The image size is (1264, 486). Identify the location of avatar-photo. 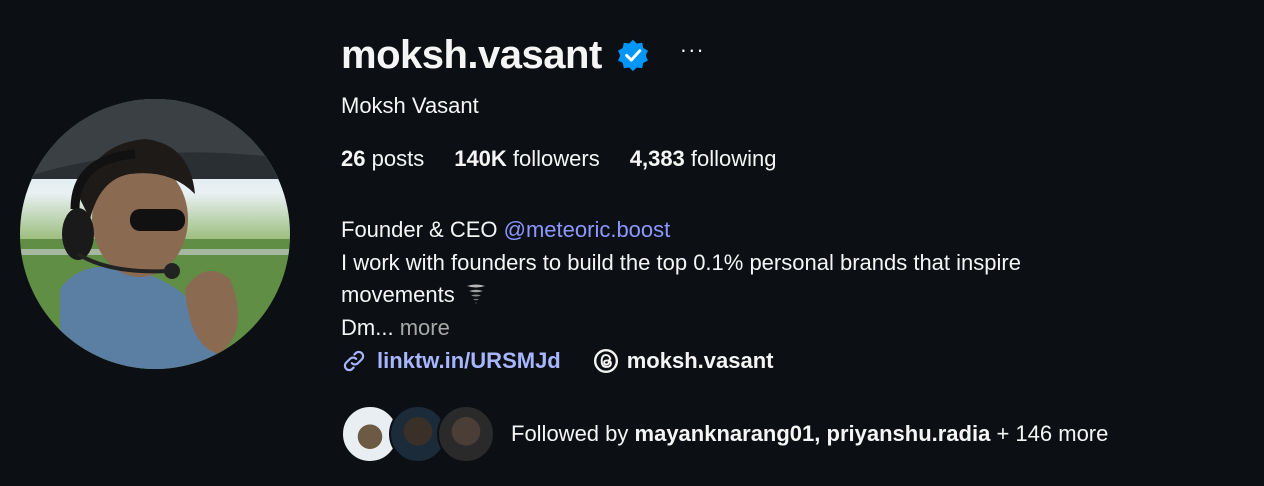
(155, 234).